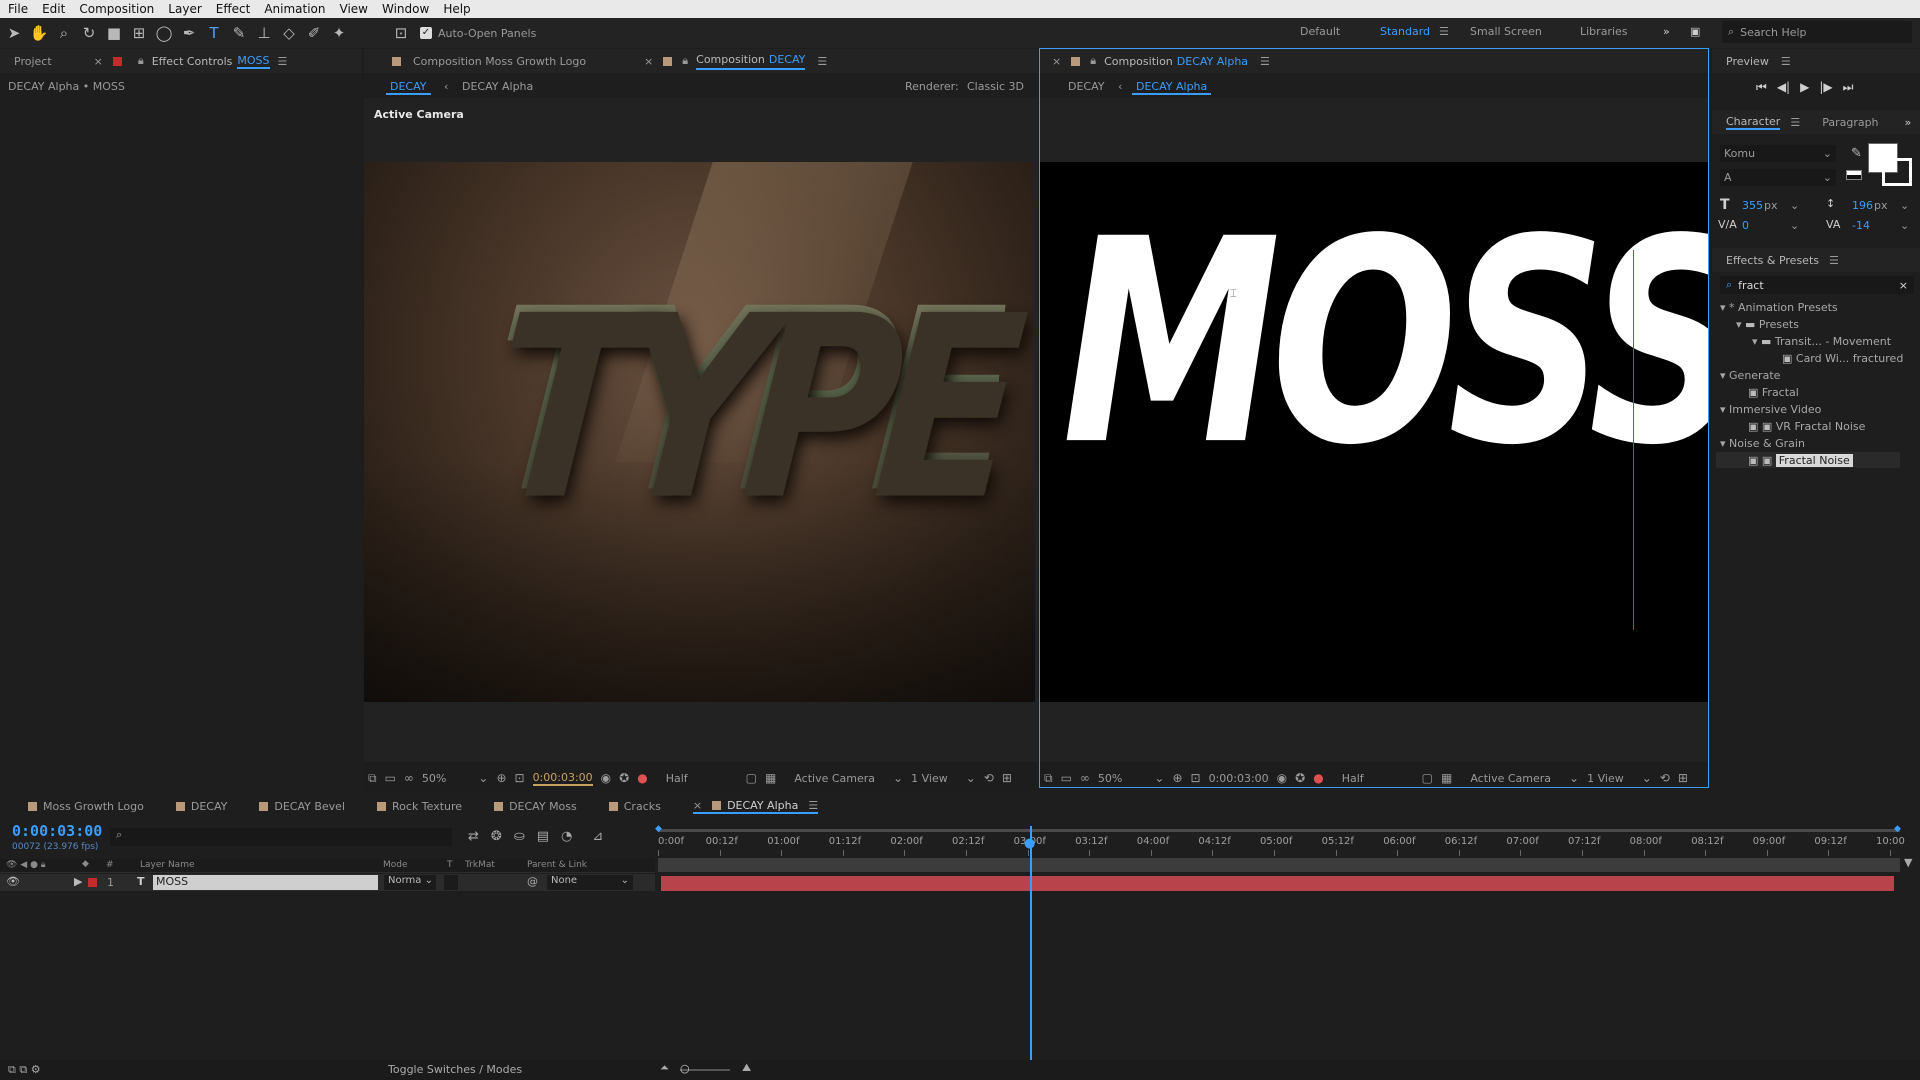 The height and width of the screenshot is (1080, 1920). What do you see at coordinates (1861, 225) in the screenshot?
I see `tracking-value: -14` at bounding box center [1861, 225].